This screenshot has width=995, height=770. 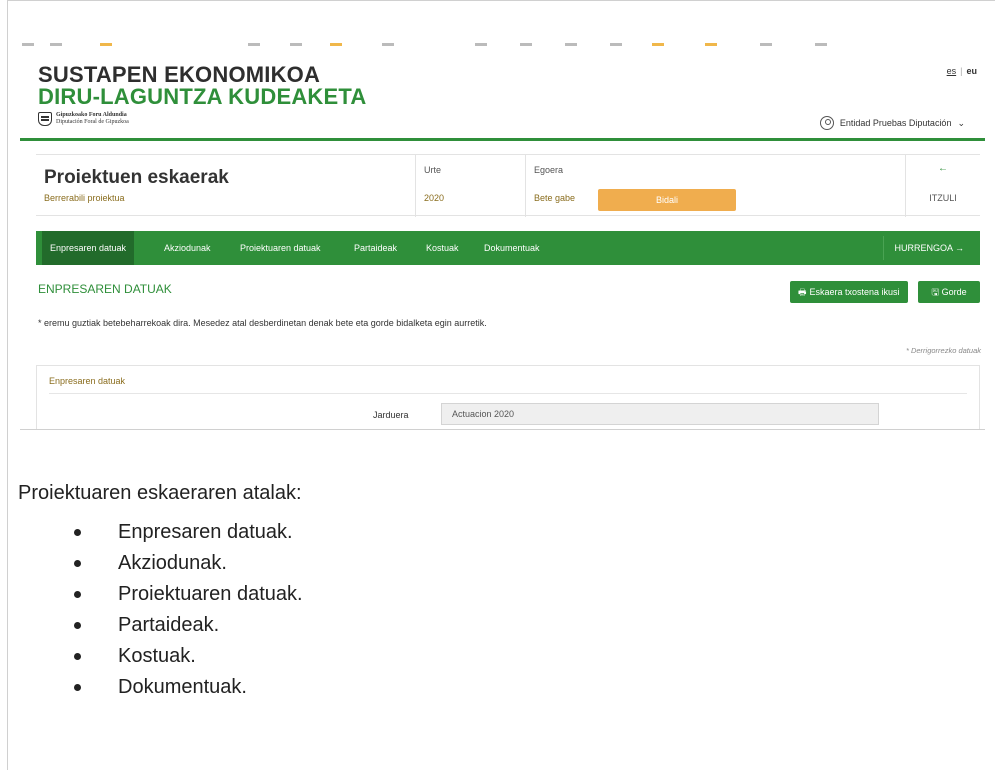 What do you see at coordinates (928, 248) in the screenshot?
I see `next-button: HURRENGOA →` at bounding box center [928, 248].